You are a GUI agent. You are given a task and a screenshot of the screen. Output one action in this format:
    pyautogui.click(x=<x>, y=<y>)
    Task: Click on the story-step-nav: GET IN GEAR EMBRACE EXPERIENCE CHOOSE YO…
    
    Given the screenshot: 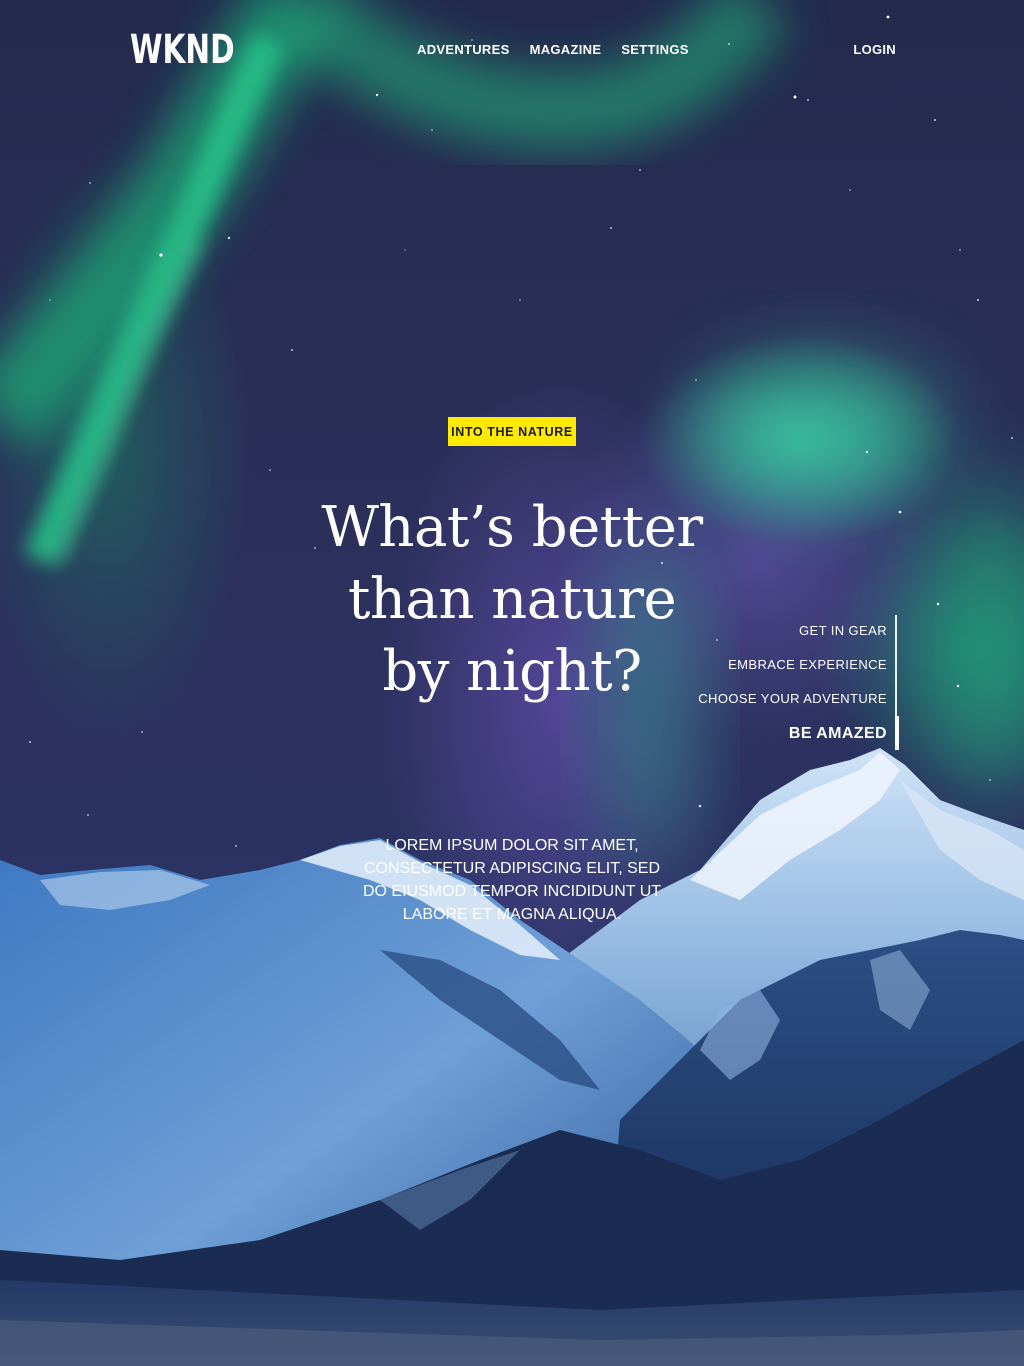 What is the action you would take?
    pyautogui.click(x=767, y=682)
    